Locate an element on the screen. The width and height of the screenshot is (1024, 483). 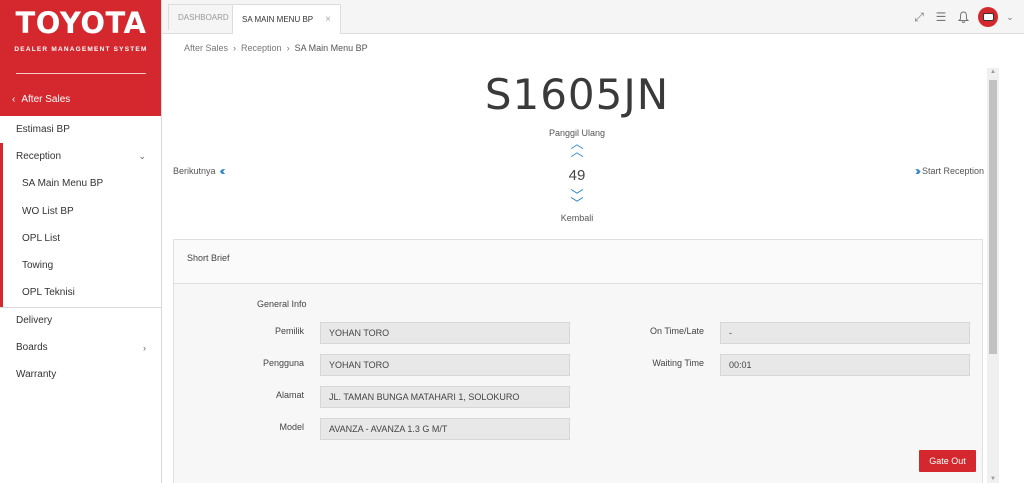
gate-out-button: Gate Out is located at coordinates (947, 461).